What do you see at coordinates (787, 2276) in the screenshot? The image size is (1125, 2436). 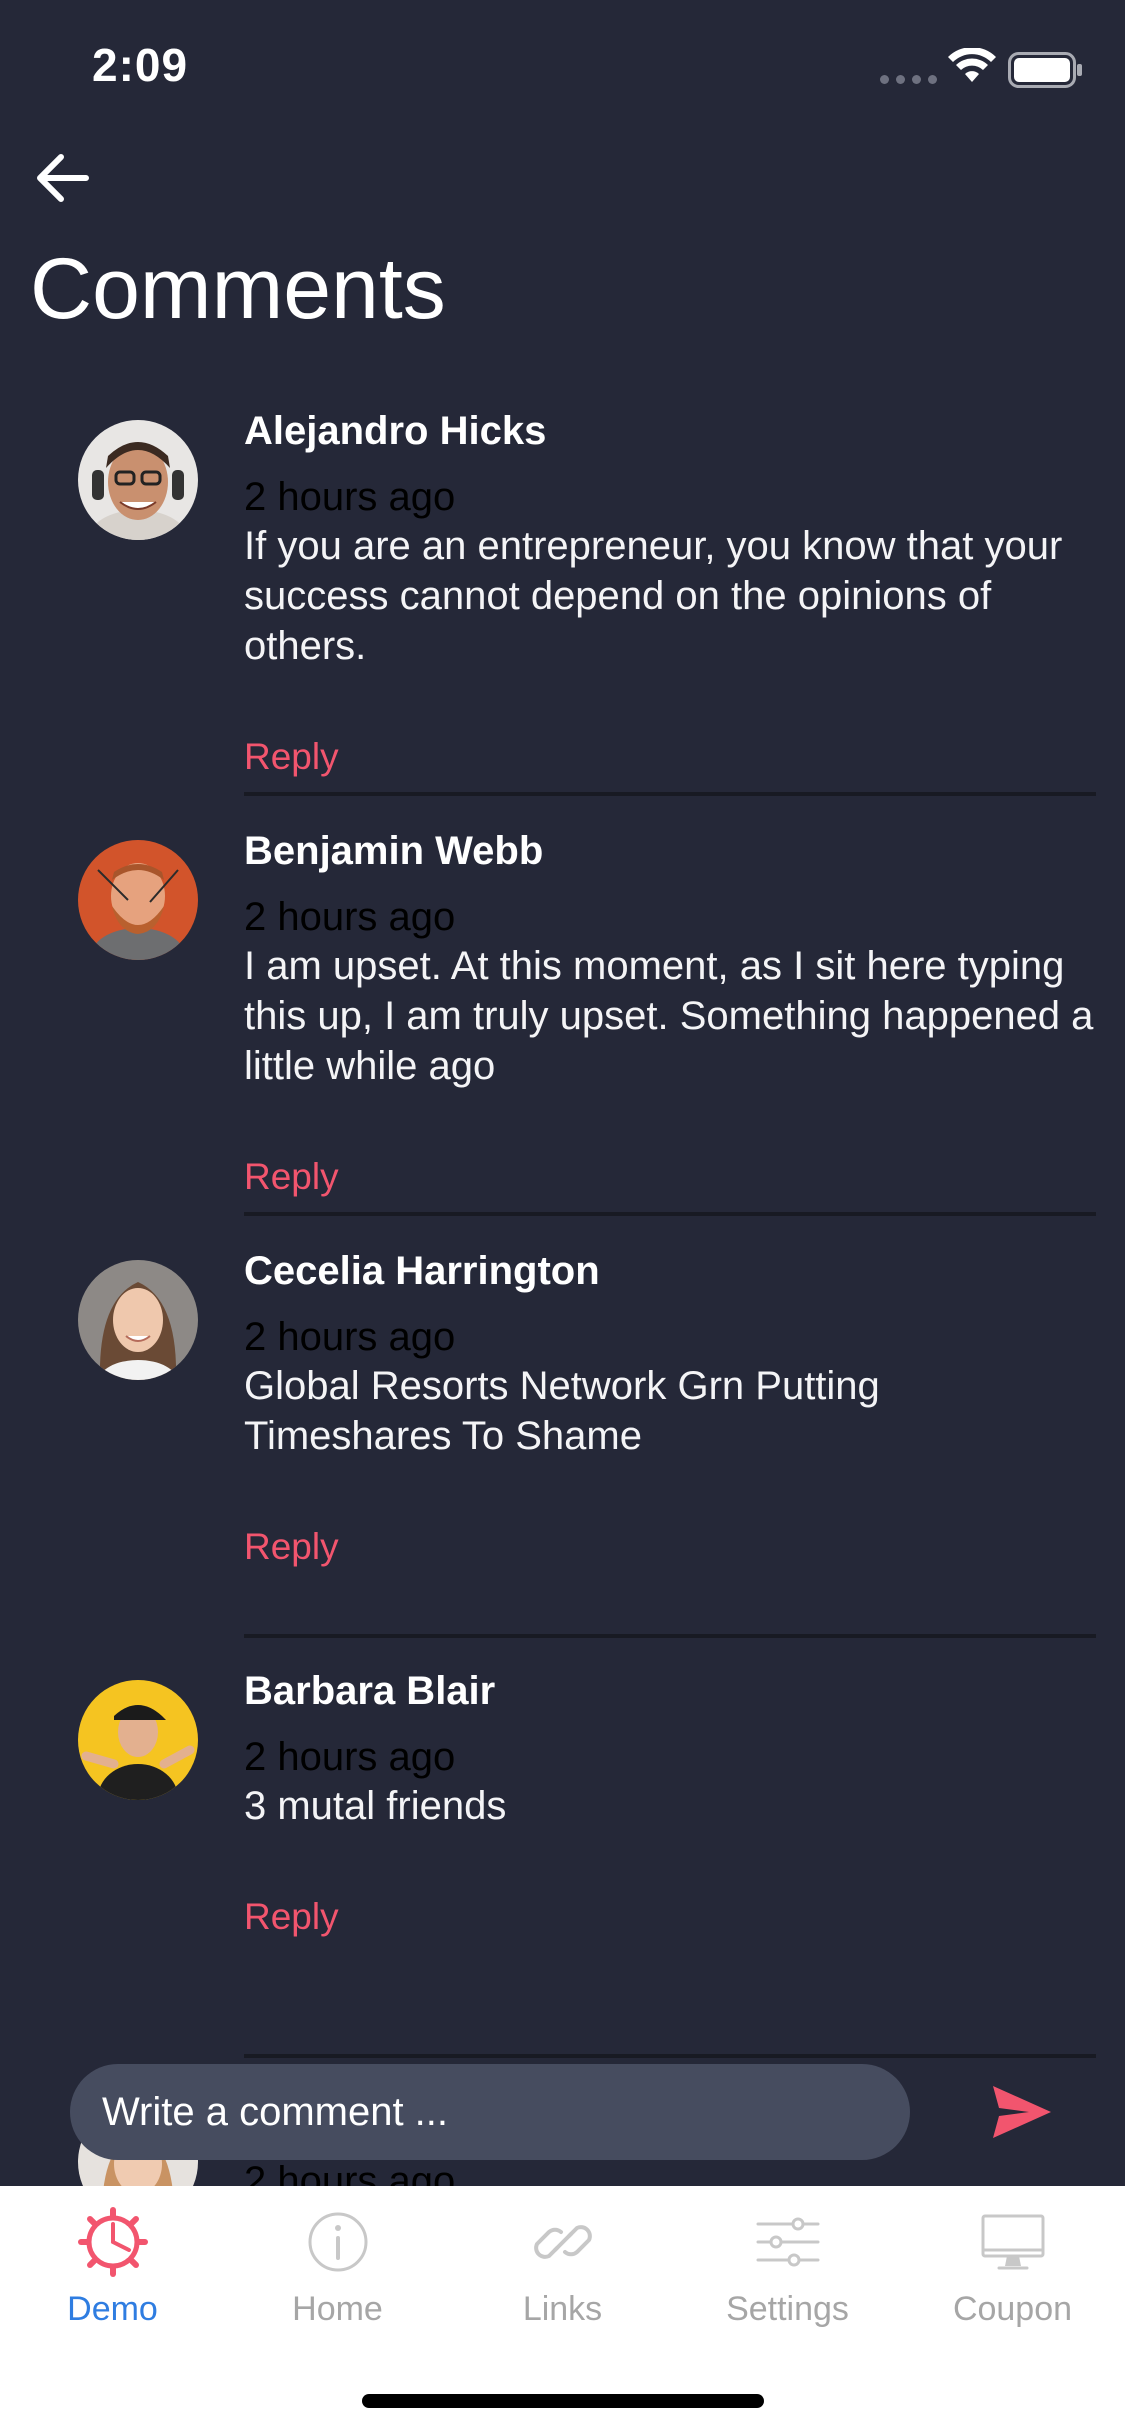 I see `tab-settings: Settings` at bounding box center [787, 2276].